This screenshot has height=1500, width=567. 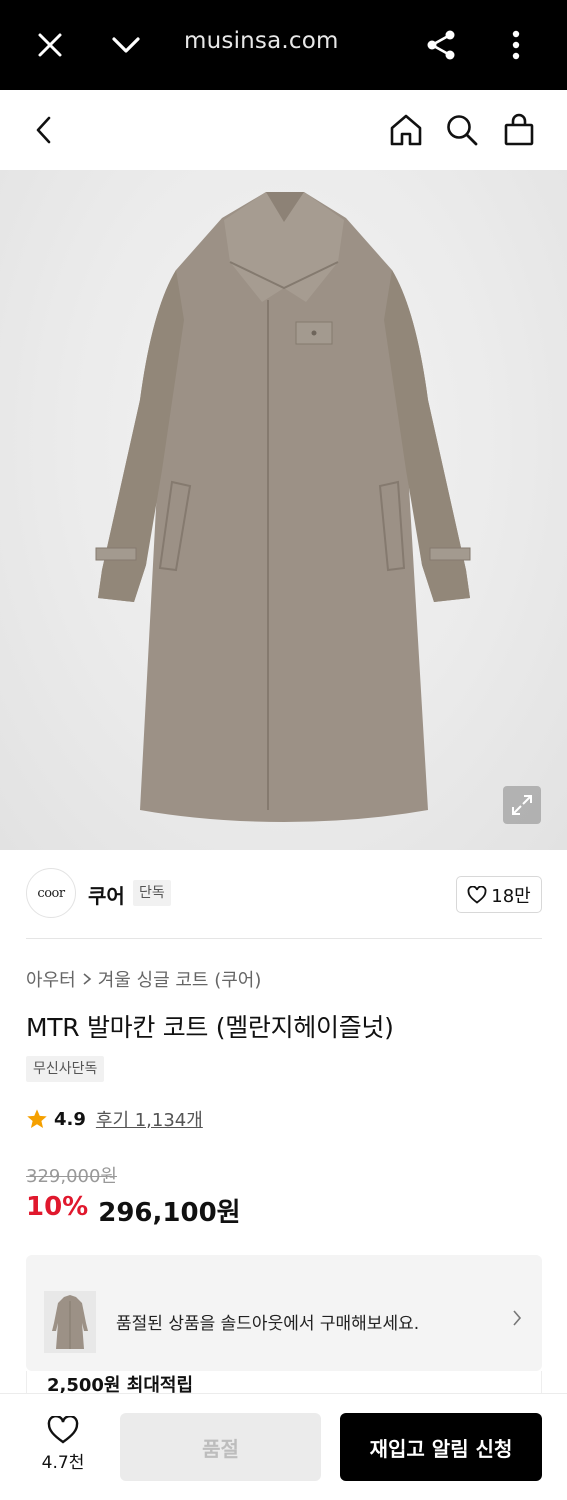 I want to click on bottom-action-bar: 4.7천 품절 재입고 알림 신청, so click(x=283, y=1446).